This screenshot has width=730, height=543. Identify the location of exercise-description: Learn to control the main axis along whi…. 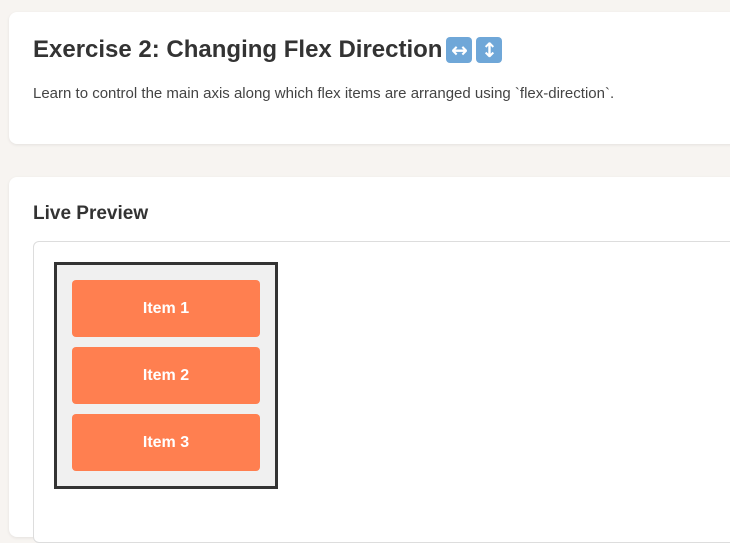
(324, 93).